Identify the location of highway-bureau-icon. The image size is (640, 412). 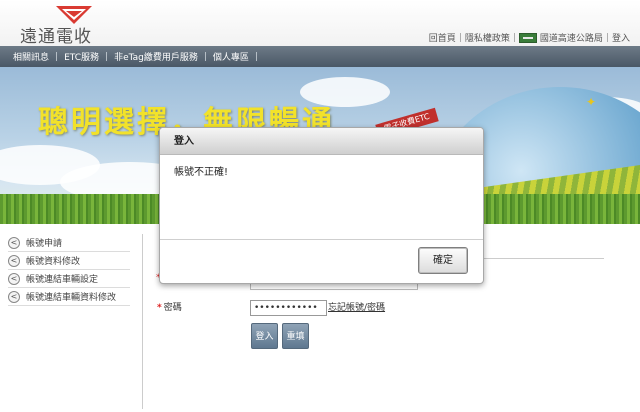
(527, 37).